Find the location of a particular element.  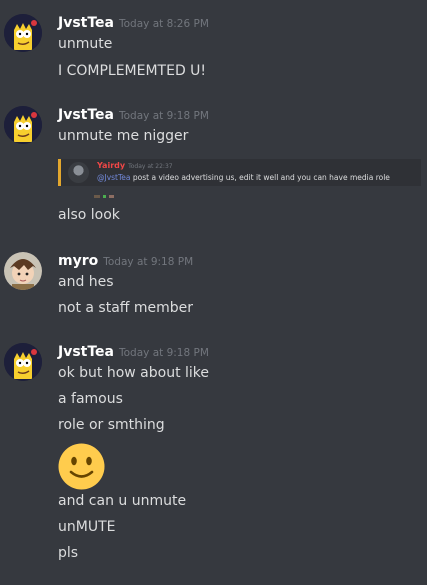

message-text: pls is located at coordinates (68, 553).